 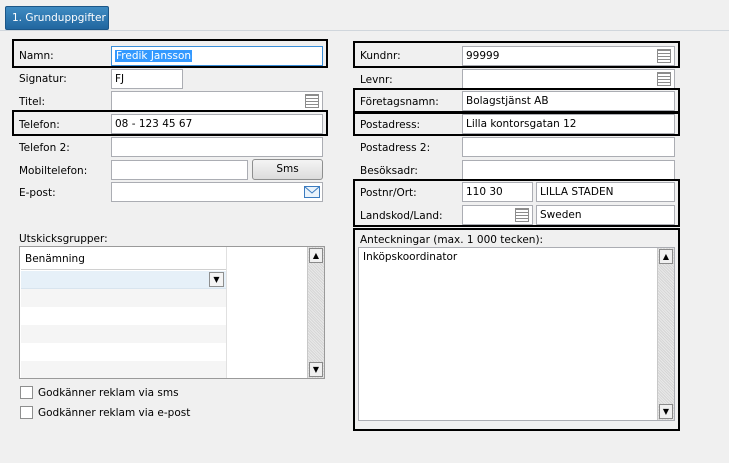 I want to click on city-input: LILLA STADEN, so click(x=605, y=192).